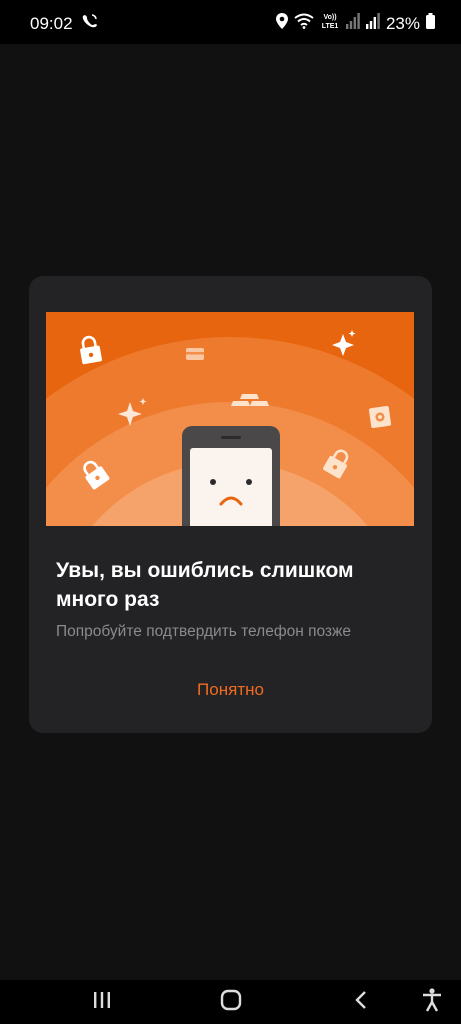  I want to click on volte-icon: Vo)) LTE1, so click(330, 23).